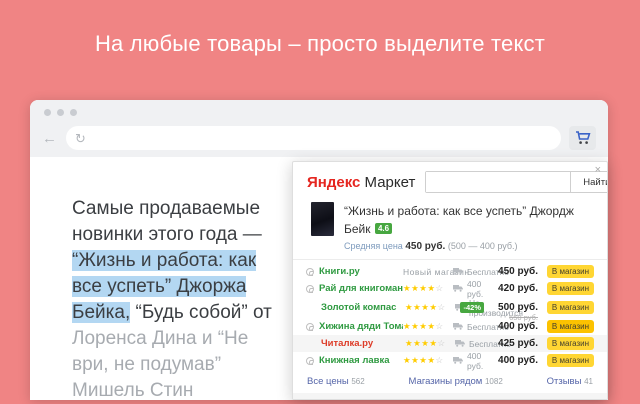 The height and width of the screenshot is (404, 640). What do you see at coordinates (201, 312) in the screenshot?
I see `article-segment: “Будь собой” от` at bounding box center [201, 312].